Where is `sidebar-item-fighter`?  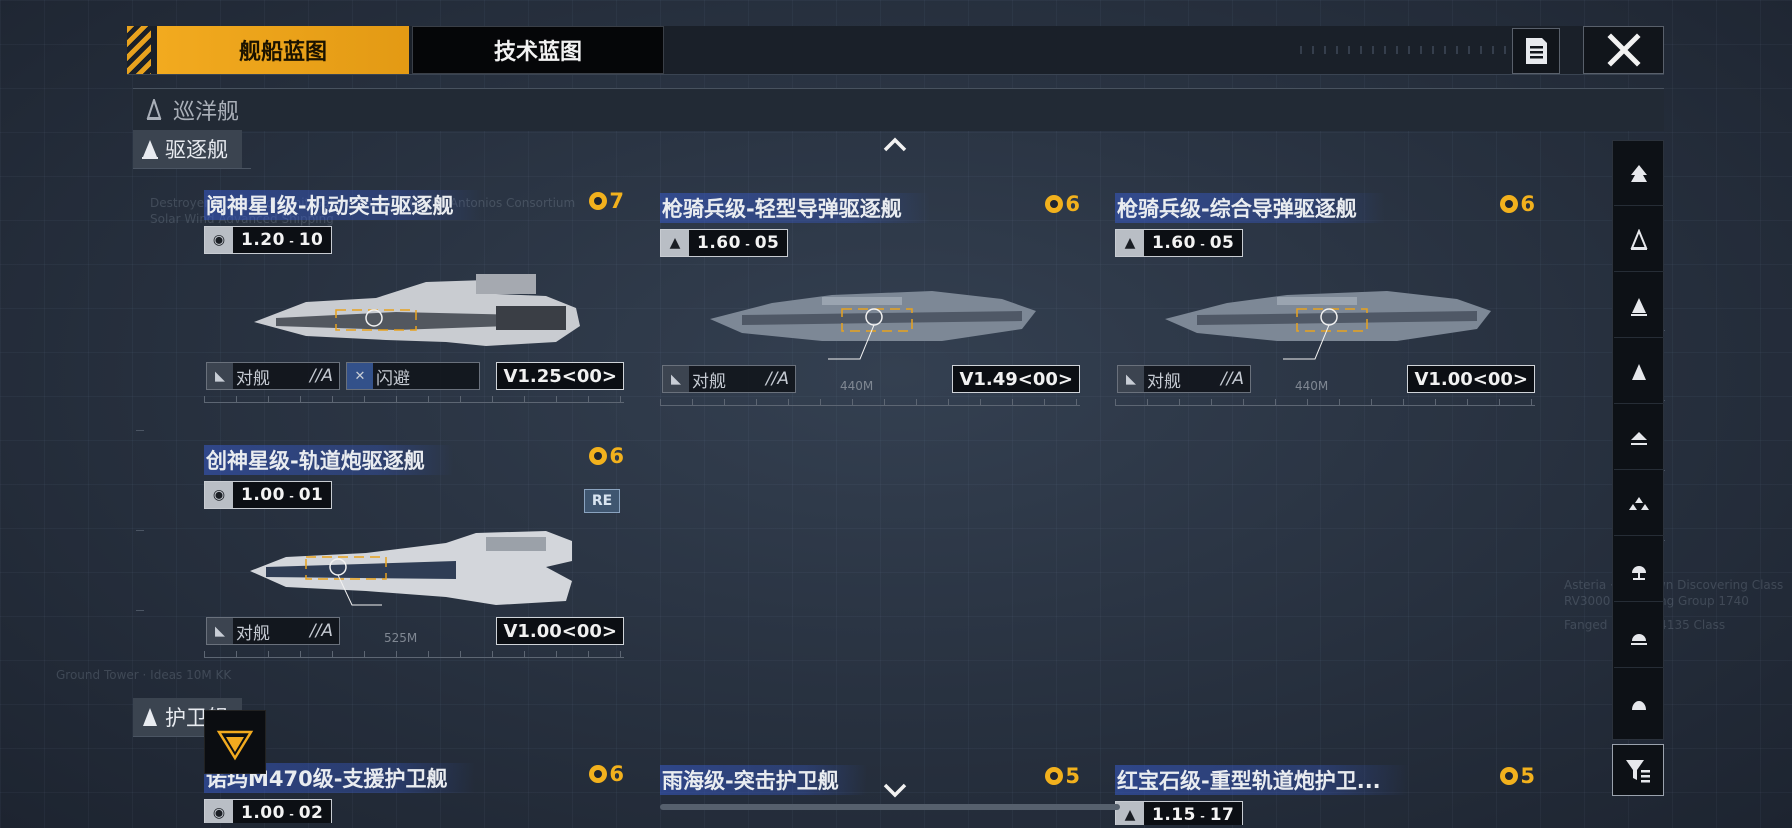
sidebar-item-fighter is located at coordinates (1639, 504).